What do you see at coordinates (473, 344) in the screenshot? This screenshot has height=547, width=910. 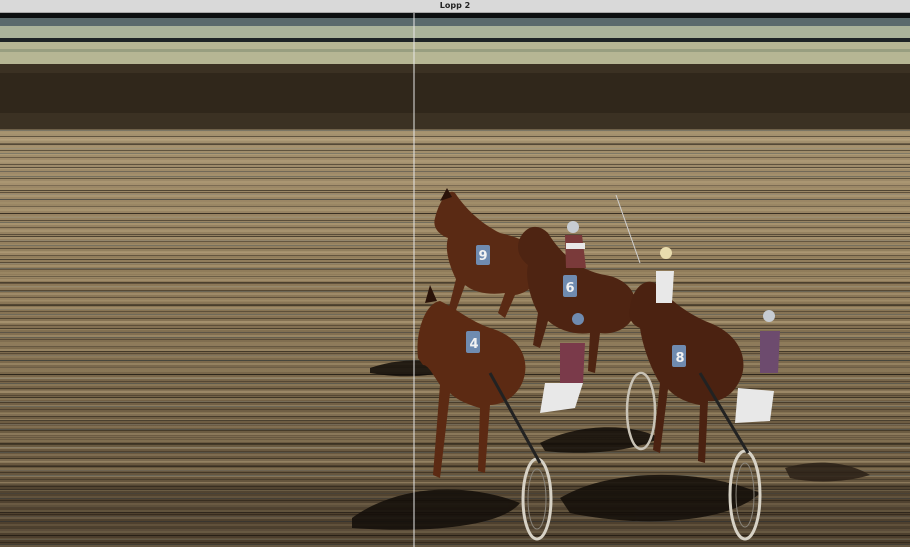 I see `saddle-number-4: 4` at bounding box center [473, 344].